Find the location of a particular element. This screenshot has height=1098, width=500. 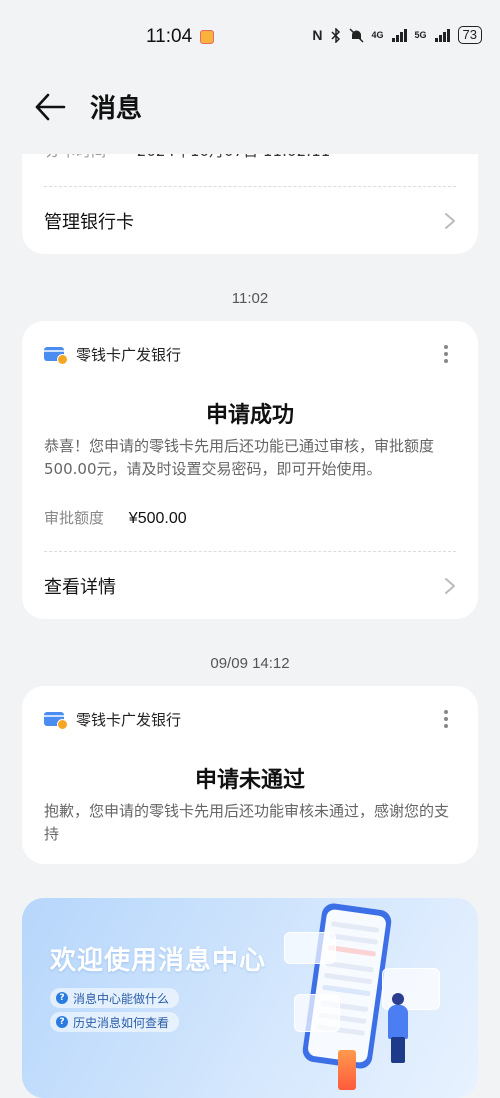

page-header: 消息 is located at coordinates (250, 112).